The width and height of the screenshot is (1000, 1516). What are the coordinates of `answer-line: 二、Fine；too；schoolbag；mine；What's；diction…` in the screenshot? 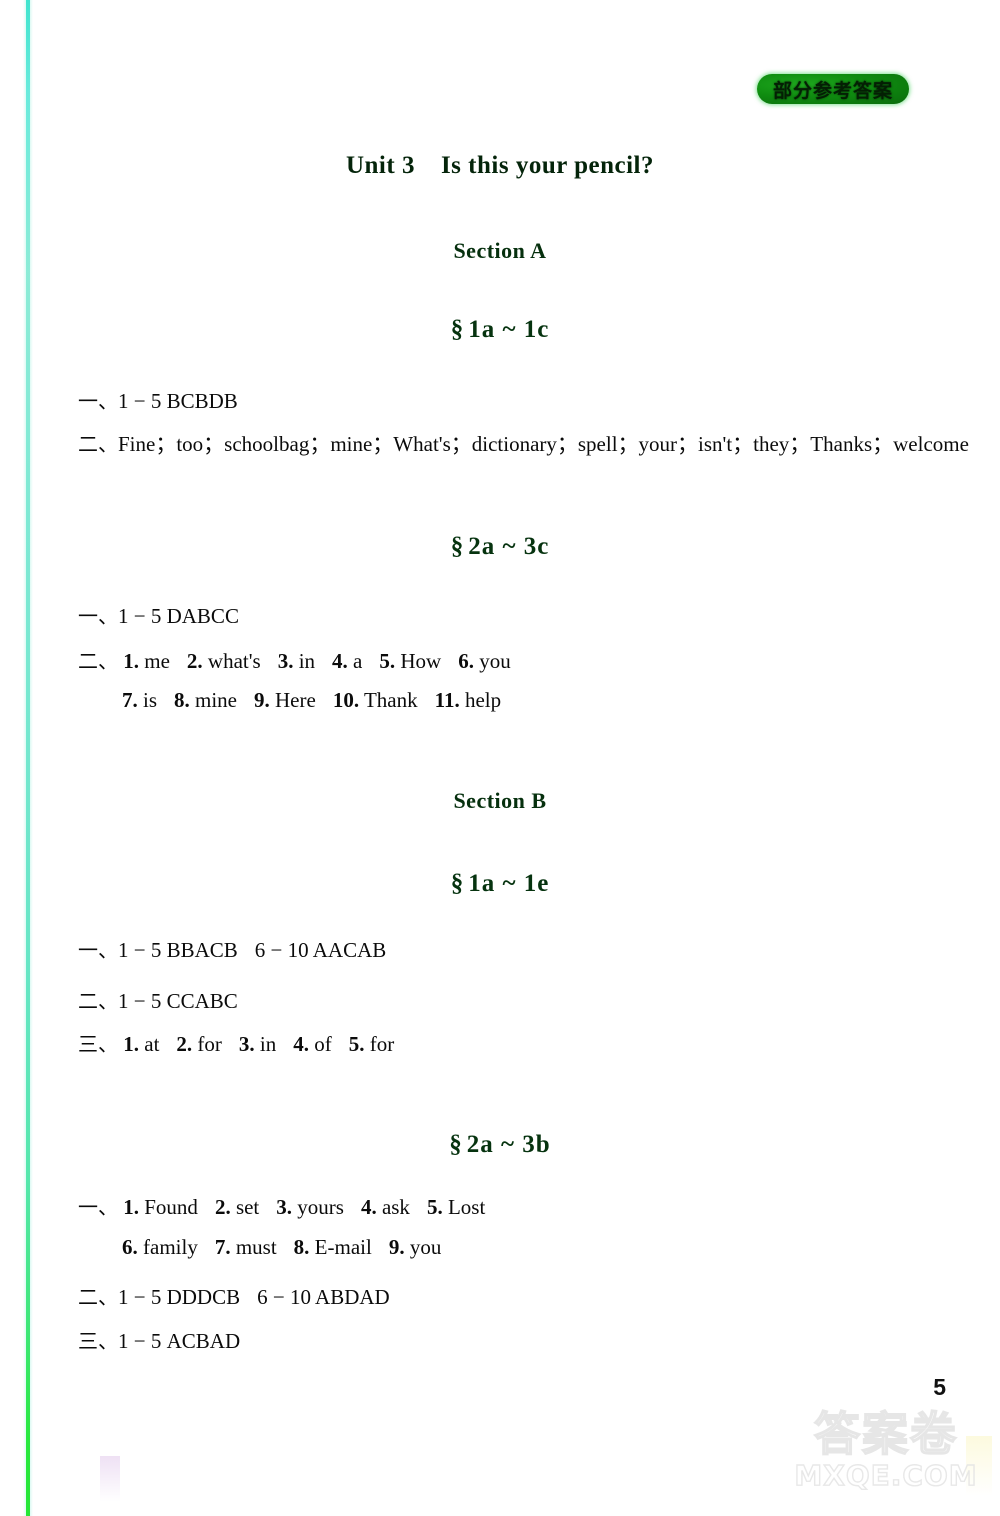 It's located at (523, 443).